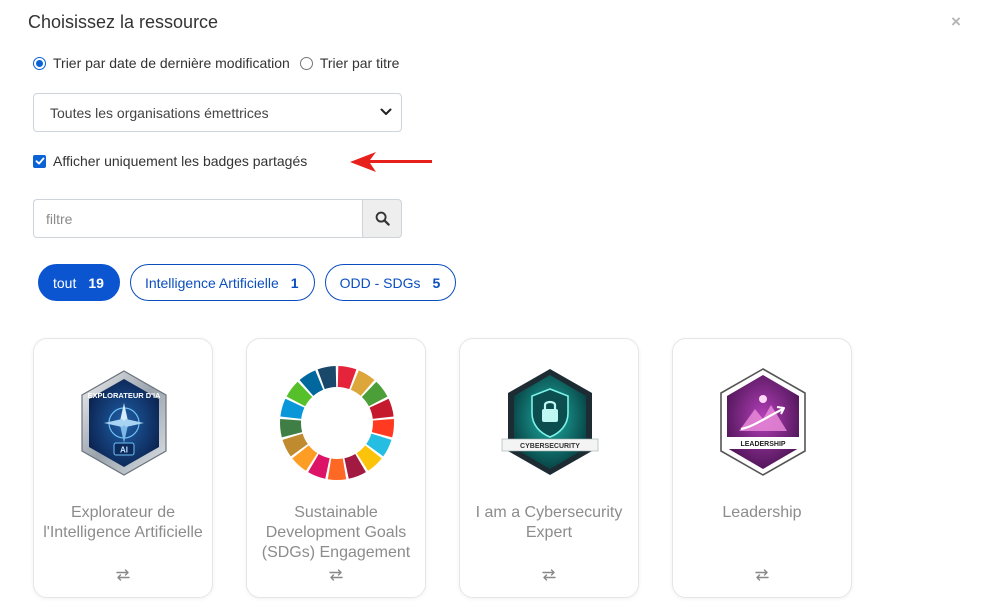  I want to click on chip-artificial-intelligence: Intelligence Artificielle 1, so click(222, 282).